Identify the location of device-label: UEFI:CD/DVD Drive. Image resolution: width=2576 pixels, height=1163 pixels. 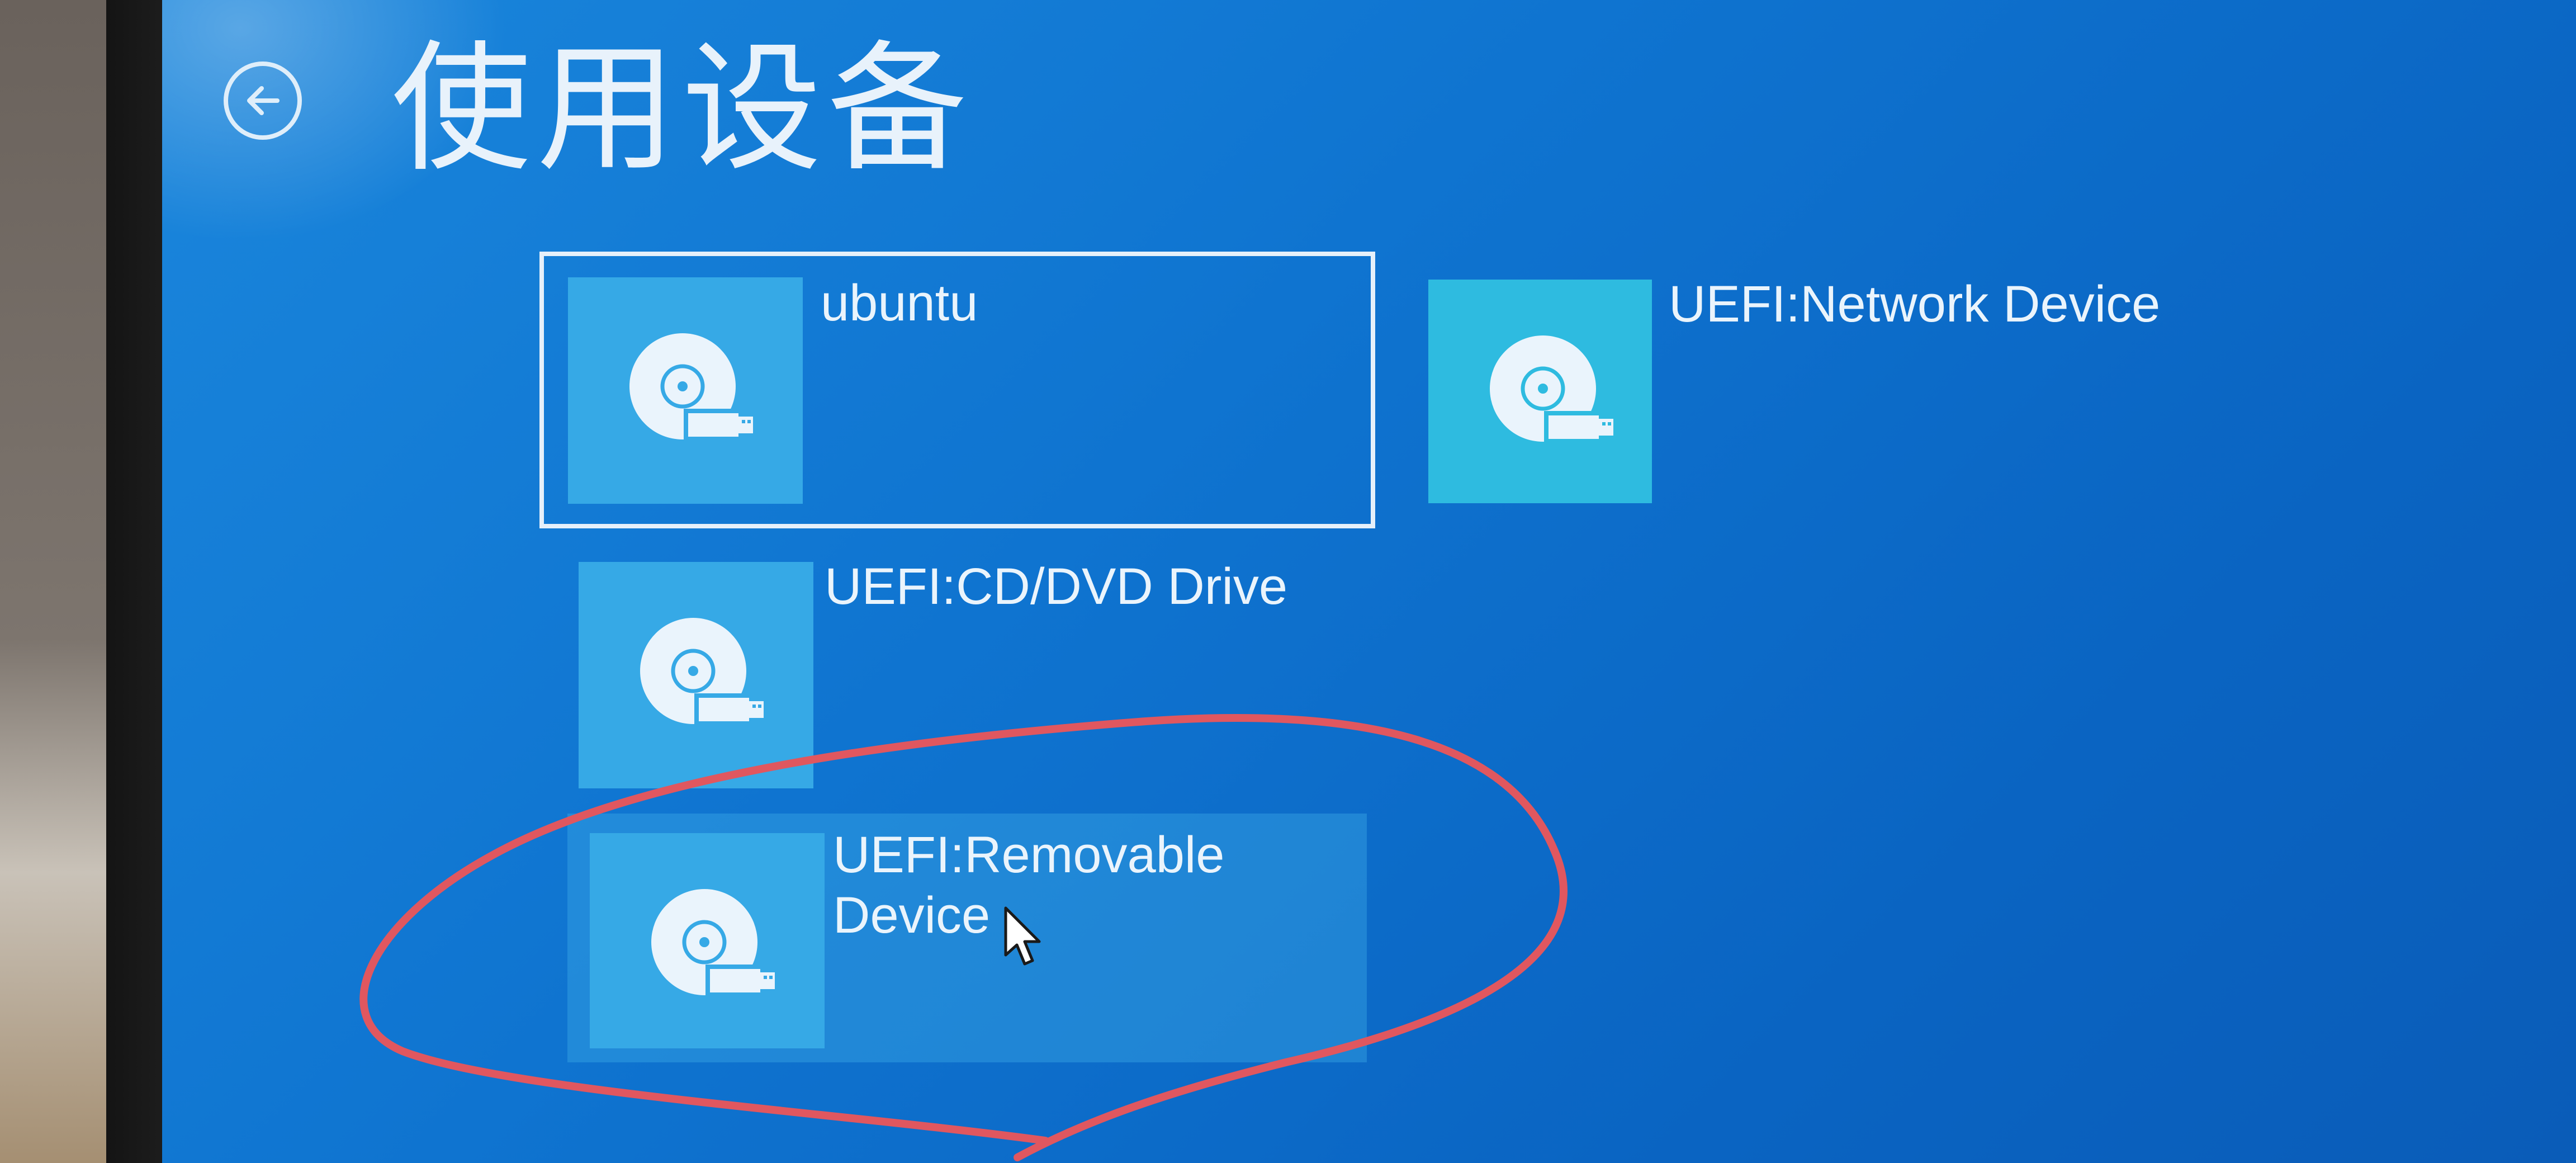
(1056, 586).